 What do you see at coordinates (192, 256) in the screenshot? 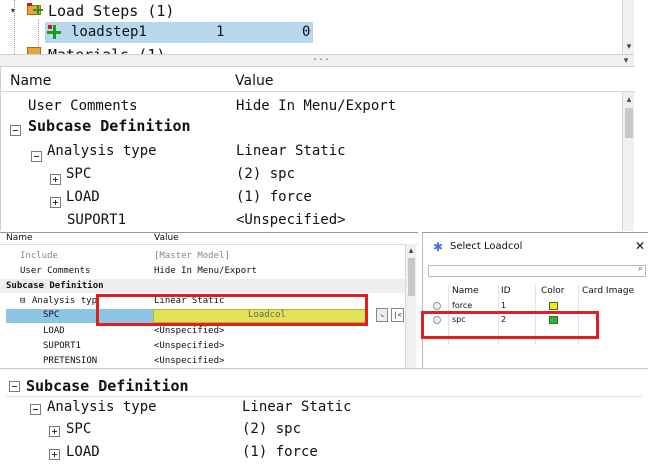
I see `mid-include-value: [Master Model]` at bounding box center [192, 256].